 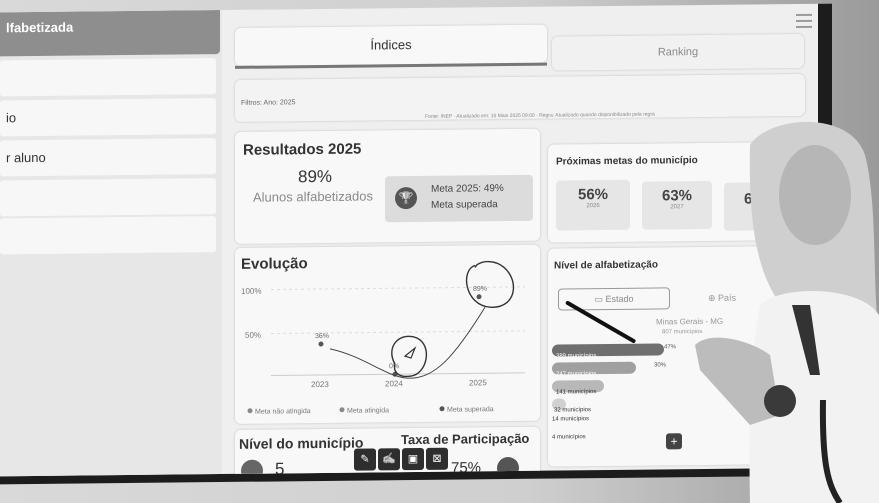 I want to click on x-tick-2025: 2025, so click(x=478, y=382).